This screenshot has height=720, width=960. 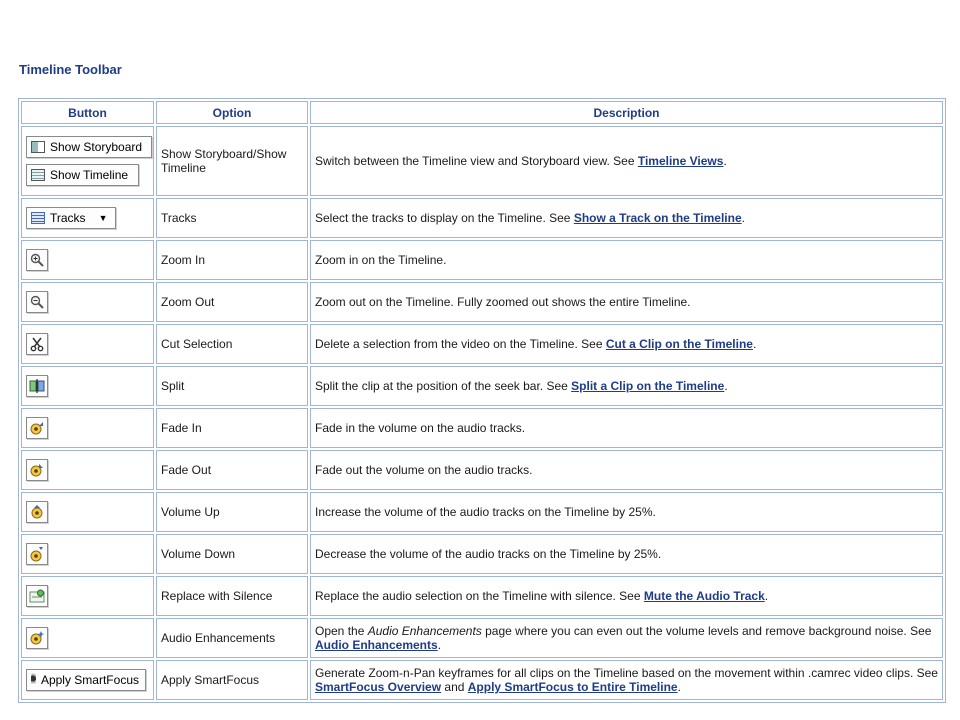 What do you see at coordinates (626, 112) in the screenshot?
I see `column-header-description: Description` at bounding box center [626, 112].